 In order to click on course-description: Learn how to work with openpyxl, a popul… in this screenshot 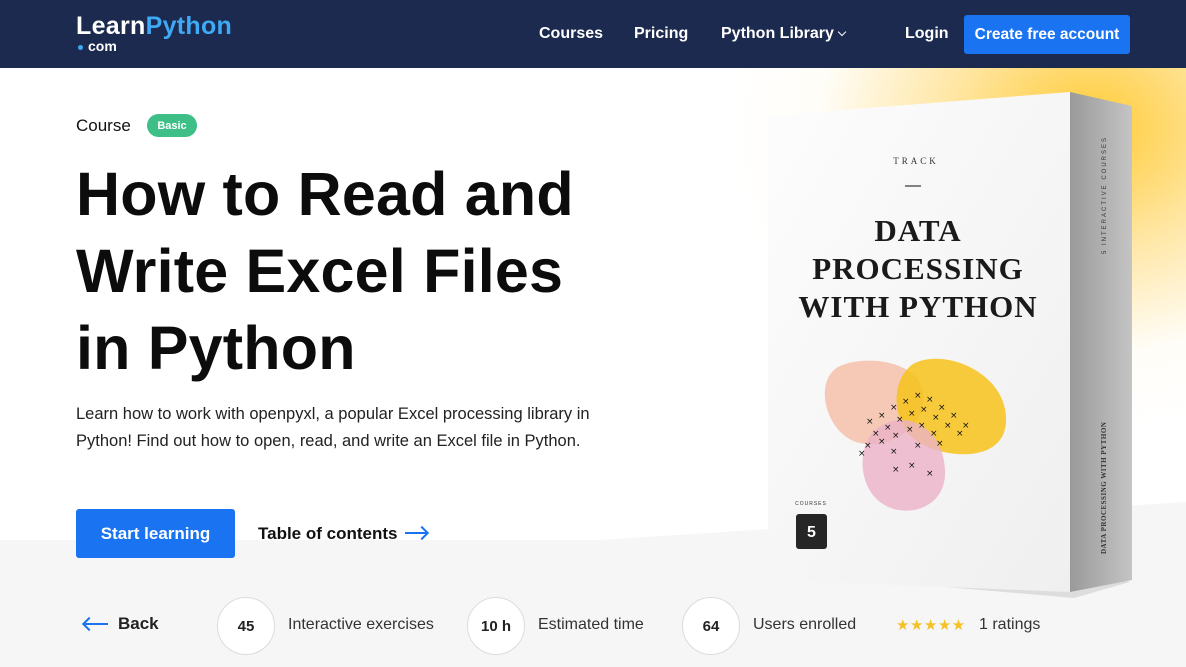, I will do `click(333, 427)`.